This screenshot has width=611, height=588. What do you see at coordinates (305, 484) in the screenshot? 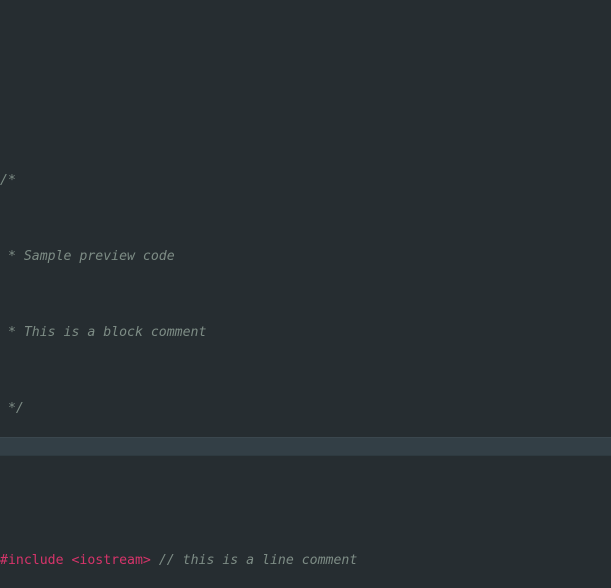
I see `code-line-blank` at bounding box center [305, 484].